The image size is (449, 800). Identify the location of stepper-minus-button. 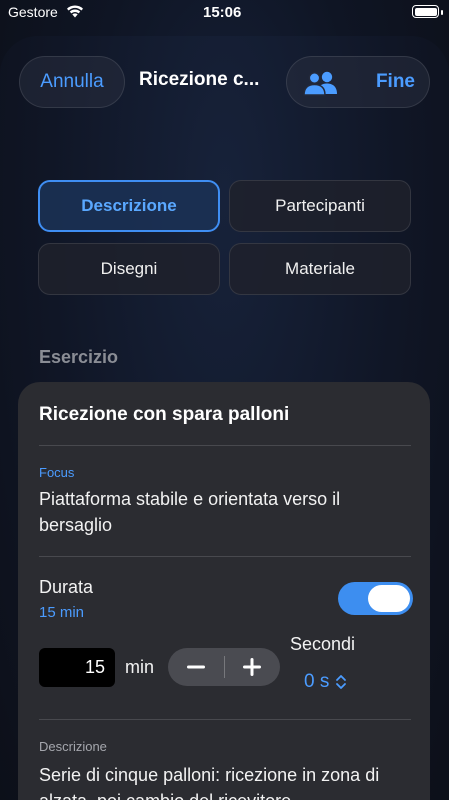
(196, 667).